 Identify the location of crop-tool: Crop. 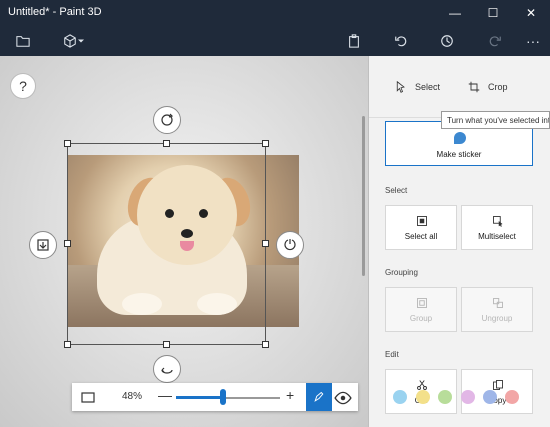
(488, 87).